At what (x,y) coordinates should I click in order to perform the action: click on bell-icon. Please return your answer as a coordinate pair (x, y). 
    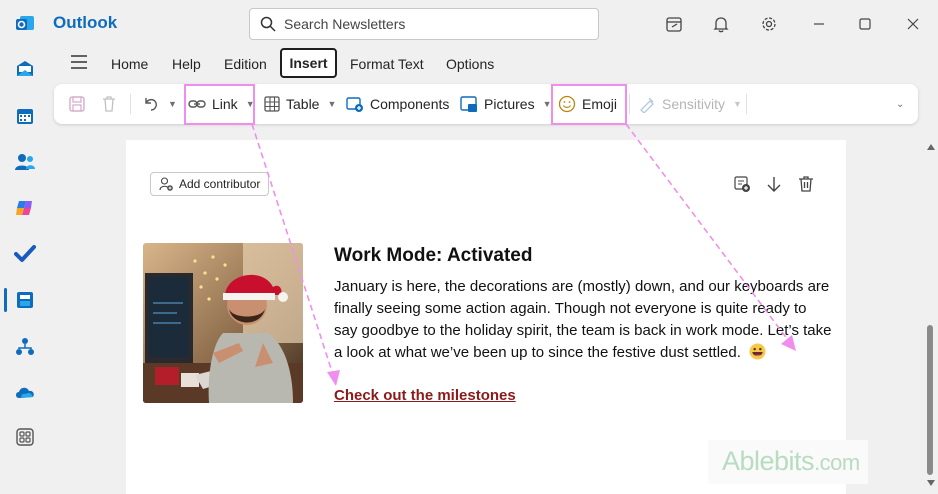
    Looking at the image, I should click on (721, 24).